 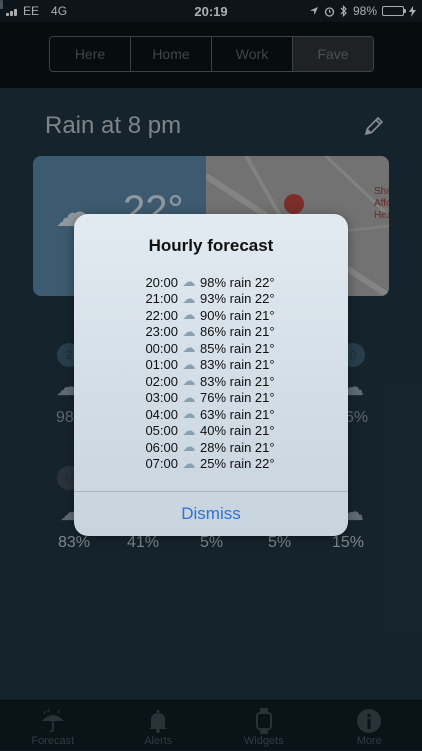 I want to click on dialog-title: Hourly forecast, so click(x=211, y=246).